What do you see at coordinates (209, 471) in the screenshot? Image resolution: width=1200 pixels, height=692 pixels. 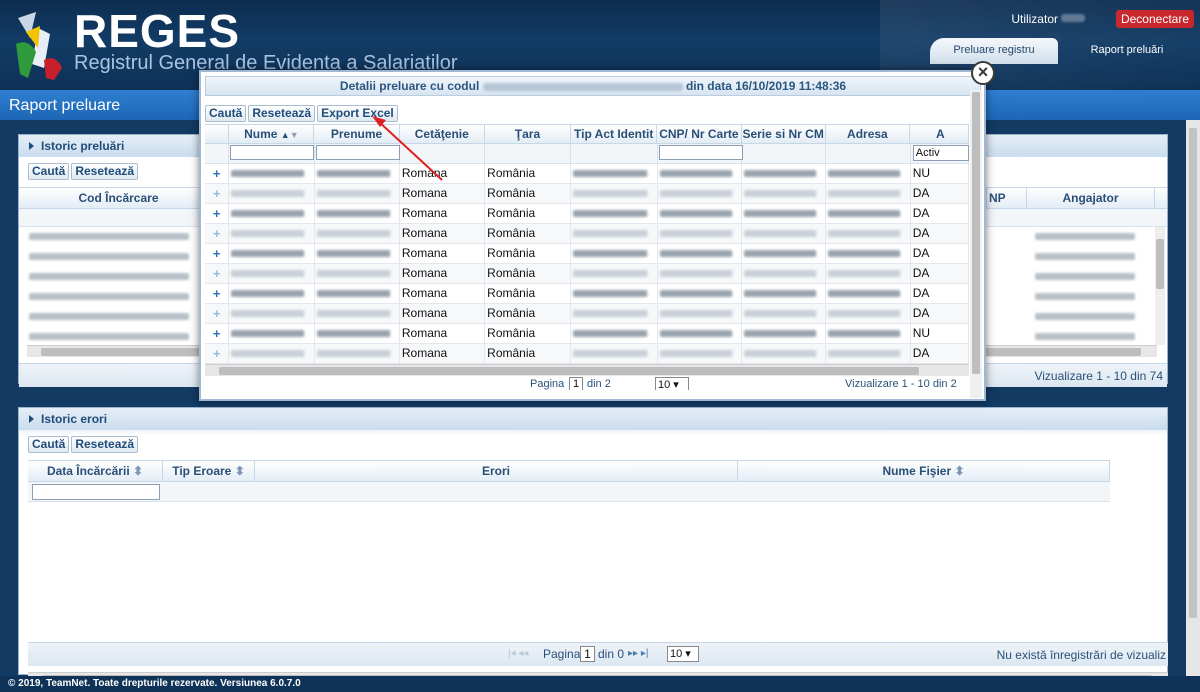 I see `col-tip-eroare: Tip Eroare ⬍` at bounding box center [209, 471].